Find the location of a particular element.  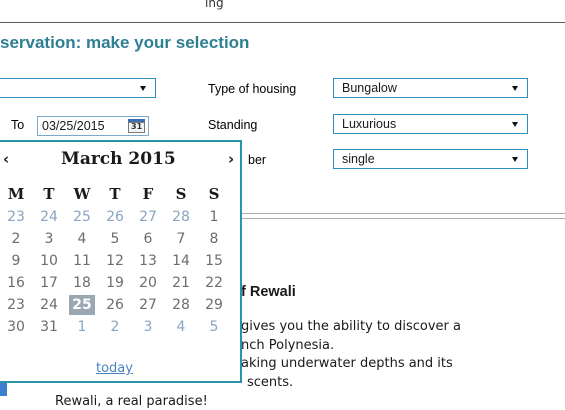

from-select is located at coordinates (78, 88).